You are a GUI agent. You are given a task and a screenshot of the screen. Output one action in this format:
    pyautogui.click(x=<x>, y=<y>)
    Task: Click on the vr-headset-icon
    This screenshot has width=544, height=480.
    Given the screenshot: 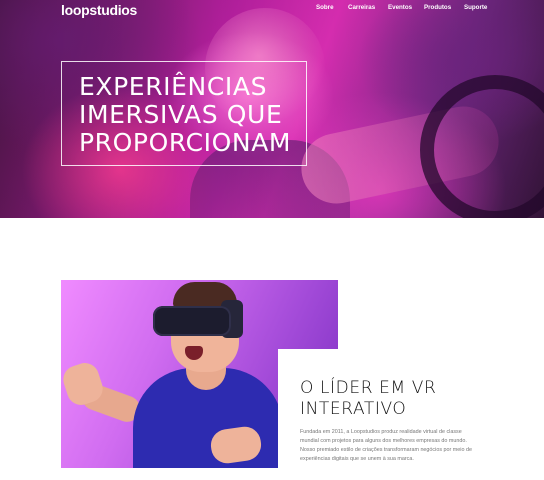 What is the action you would take?
    pyautogui.click(x=192, y=321)
    